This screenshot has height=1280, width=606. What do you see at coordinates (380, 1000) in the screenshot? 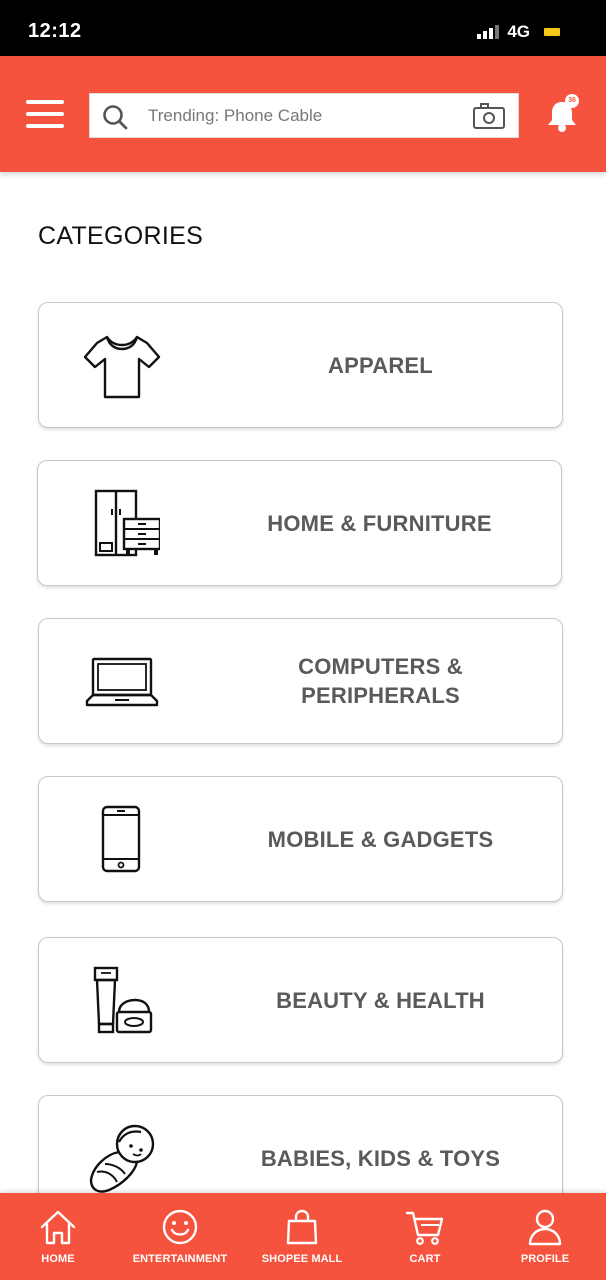
I see `category-label: BEAUTY & HEALTH` at bounding box center [380, 1000].